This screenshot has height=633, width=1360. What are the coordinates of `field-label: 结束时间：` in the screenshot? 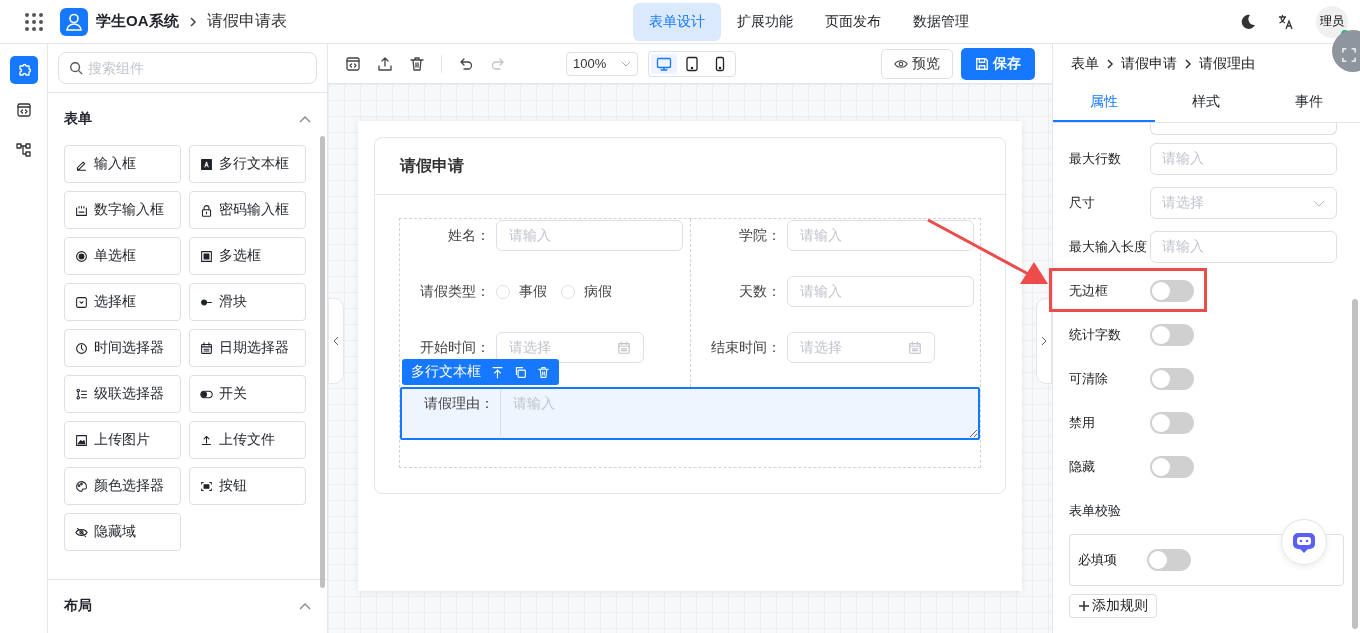 It's located at (746, 347).